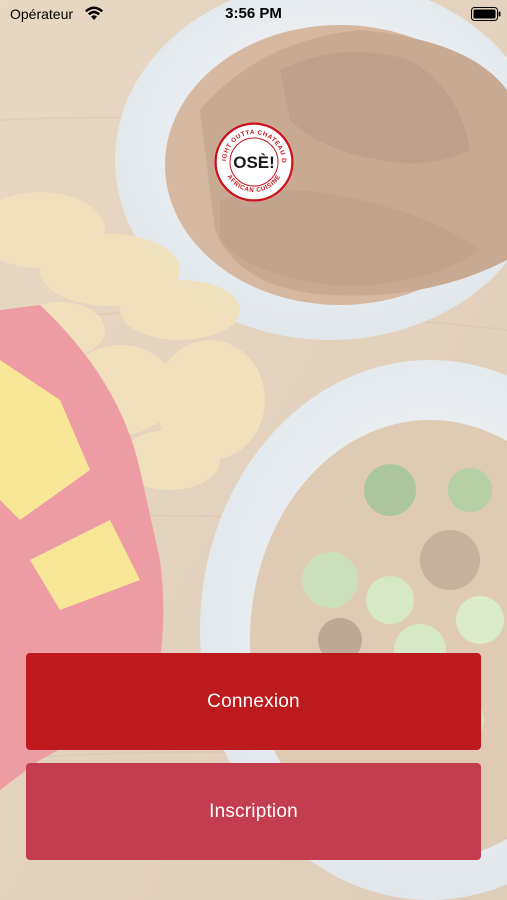 This screenshot has width=507, height=900. I want to click on login-button: Connexion, so click(253, 701).